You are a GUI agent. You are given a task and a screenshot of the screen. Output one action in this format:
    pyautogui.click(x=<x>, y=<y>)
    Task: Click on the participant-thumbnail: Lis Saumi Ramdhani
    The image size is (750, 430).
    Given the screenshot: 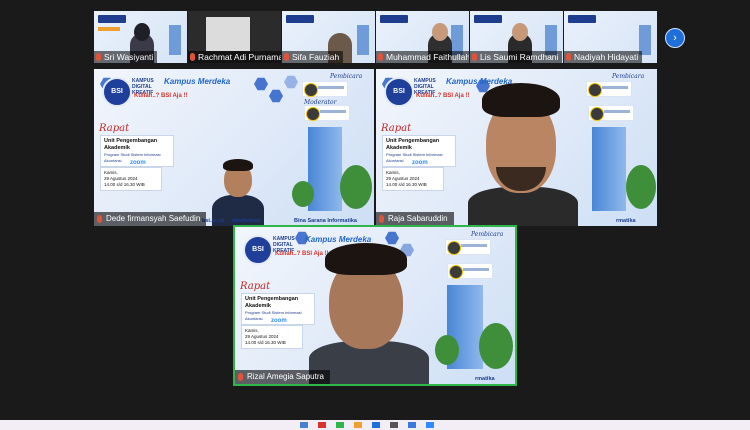 What is the action you would take?
    pyautogui.click(x=516, y=37)
    